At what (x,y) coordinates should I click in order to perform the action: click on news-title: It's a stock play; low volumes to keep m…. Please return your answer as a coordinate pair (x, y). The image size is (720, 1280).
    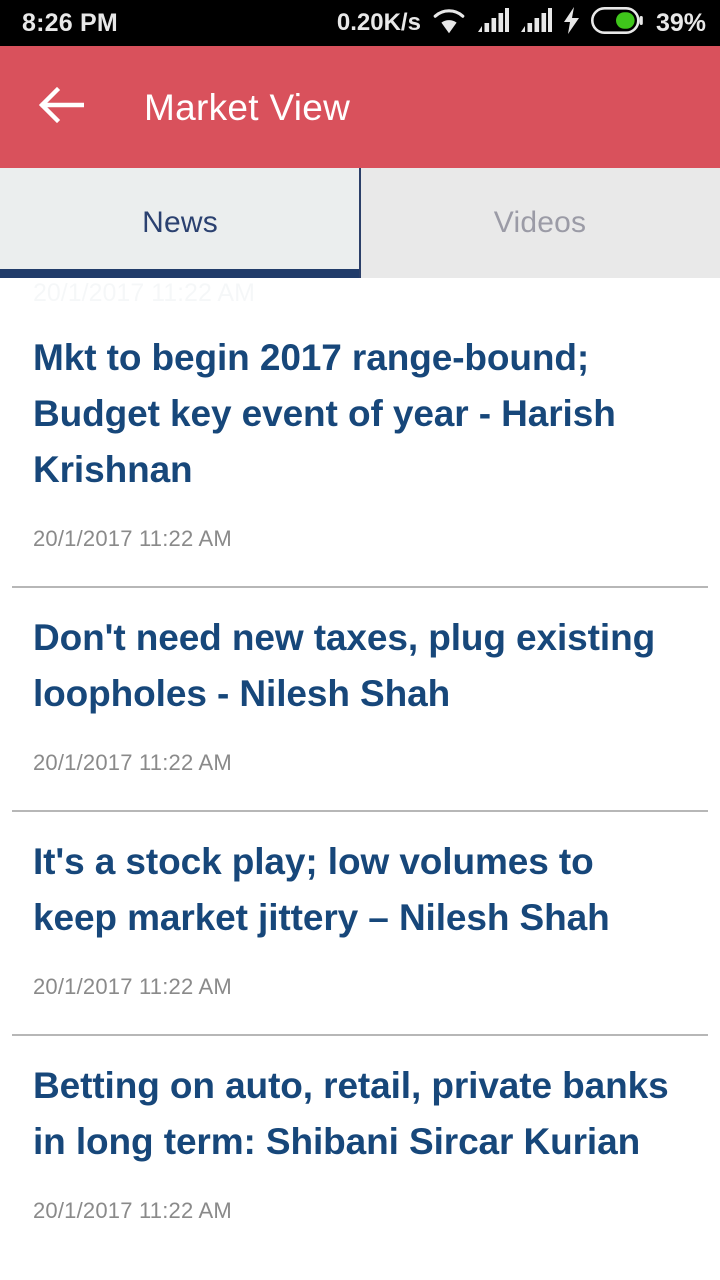
    Looking at the image, I should click on (321, 889).